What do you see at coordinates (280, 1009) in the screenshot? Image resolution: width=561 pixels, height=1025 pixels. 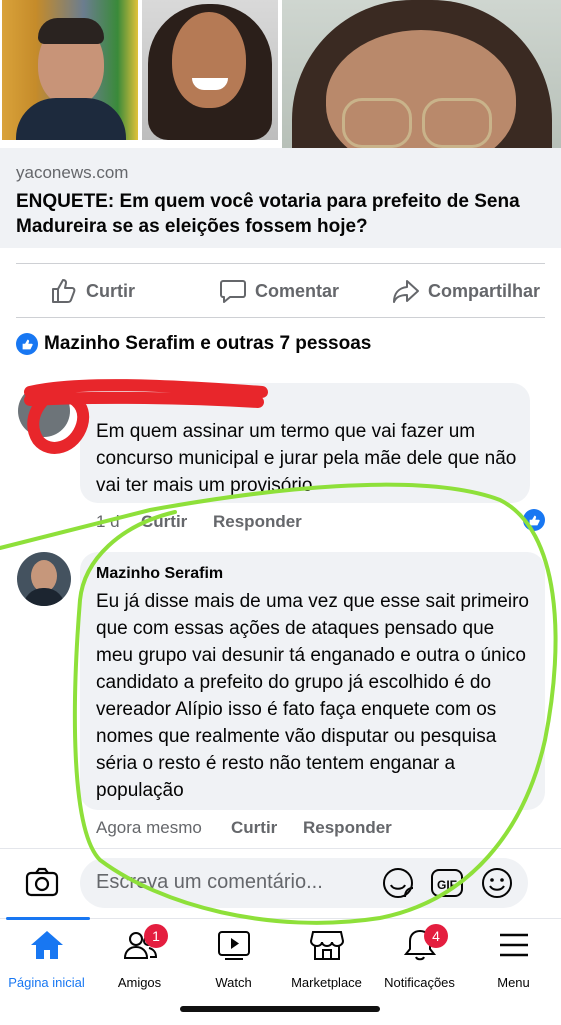 I see `home-indicator` at bounding box center [280, 1009].